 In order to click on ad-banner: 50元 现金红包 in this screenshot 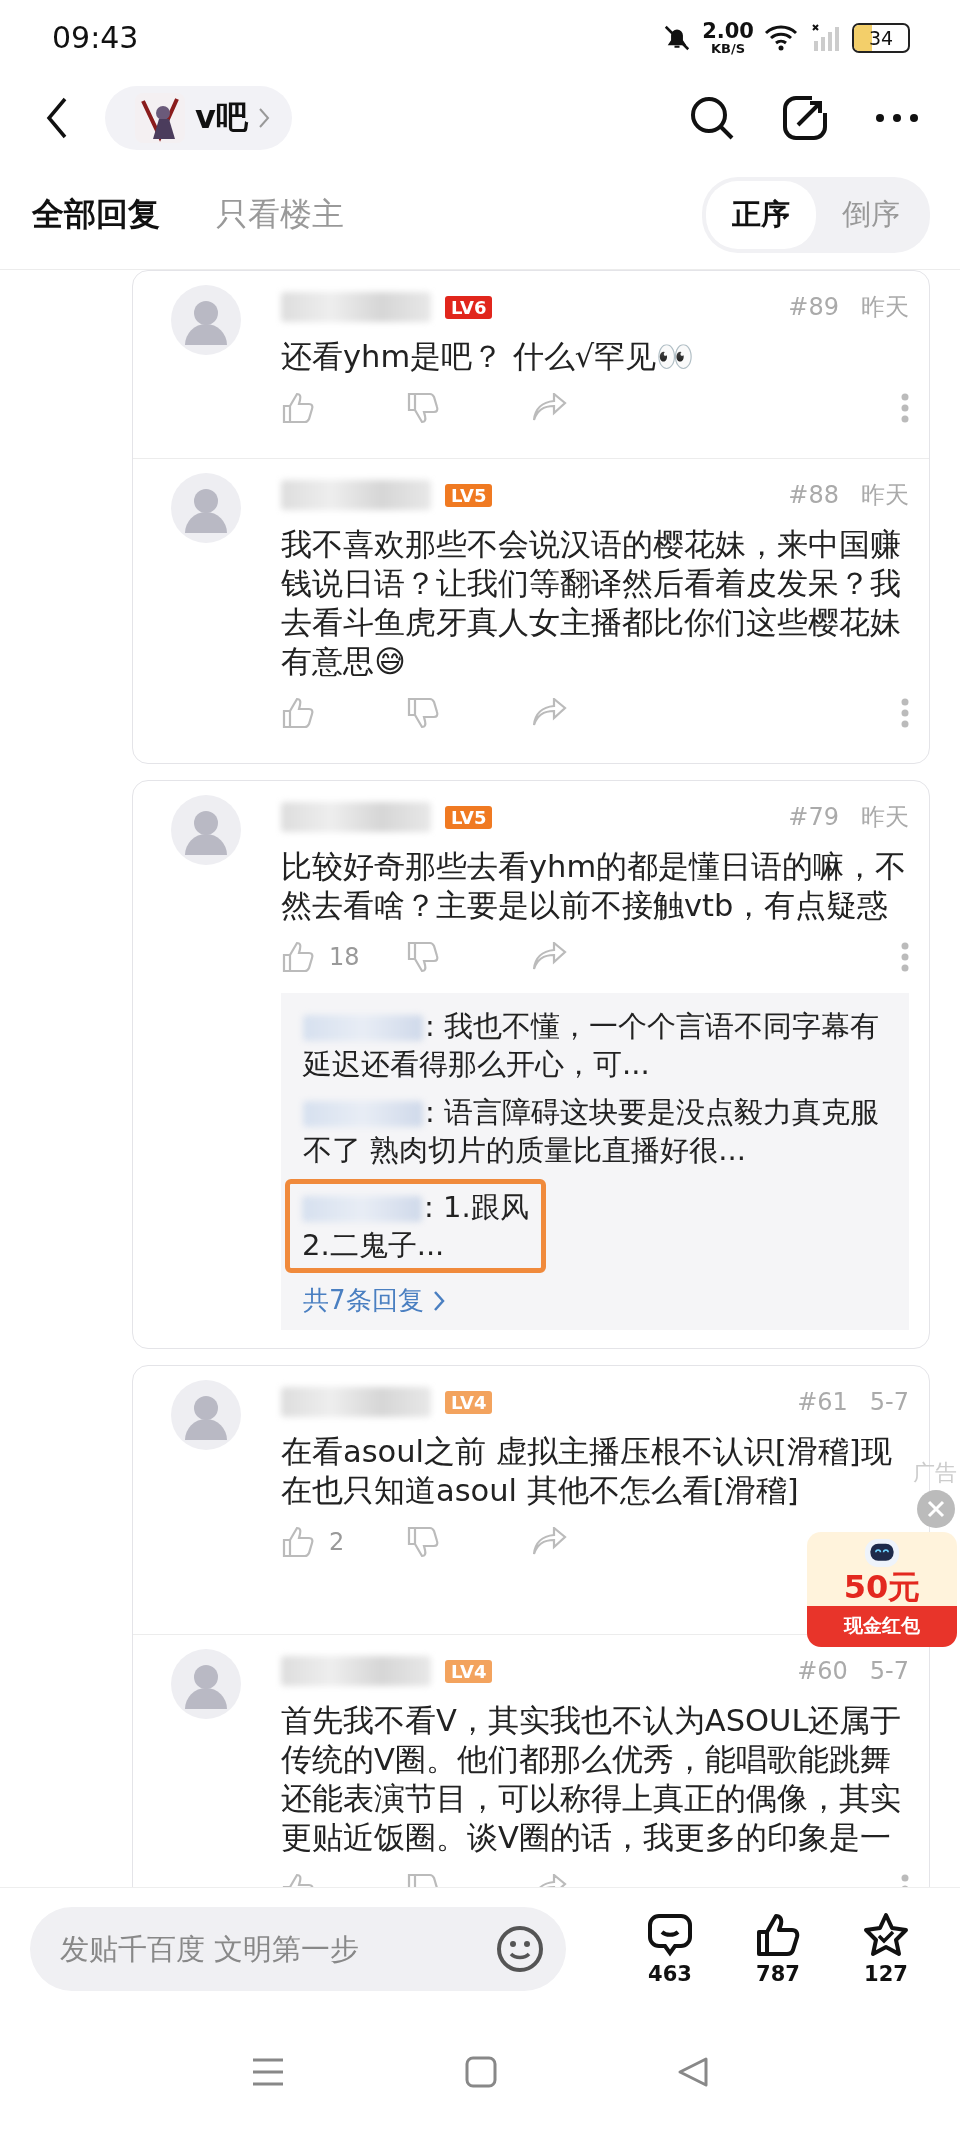, I will do `click(882, 1590)`.